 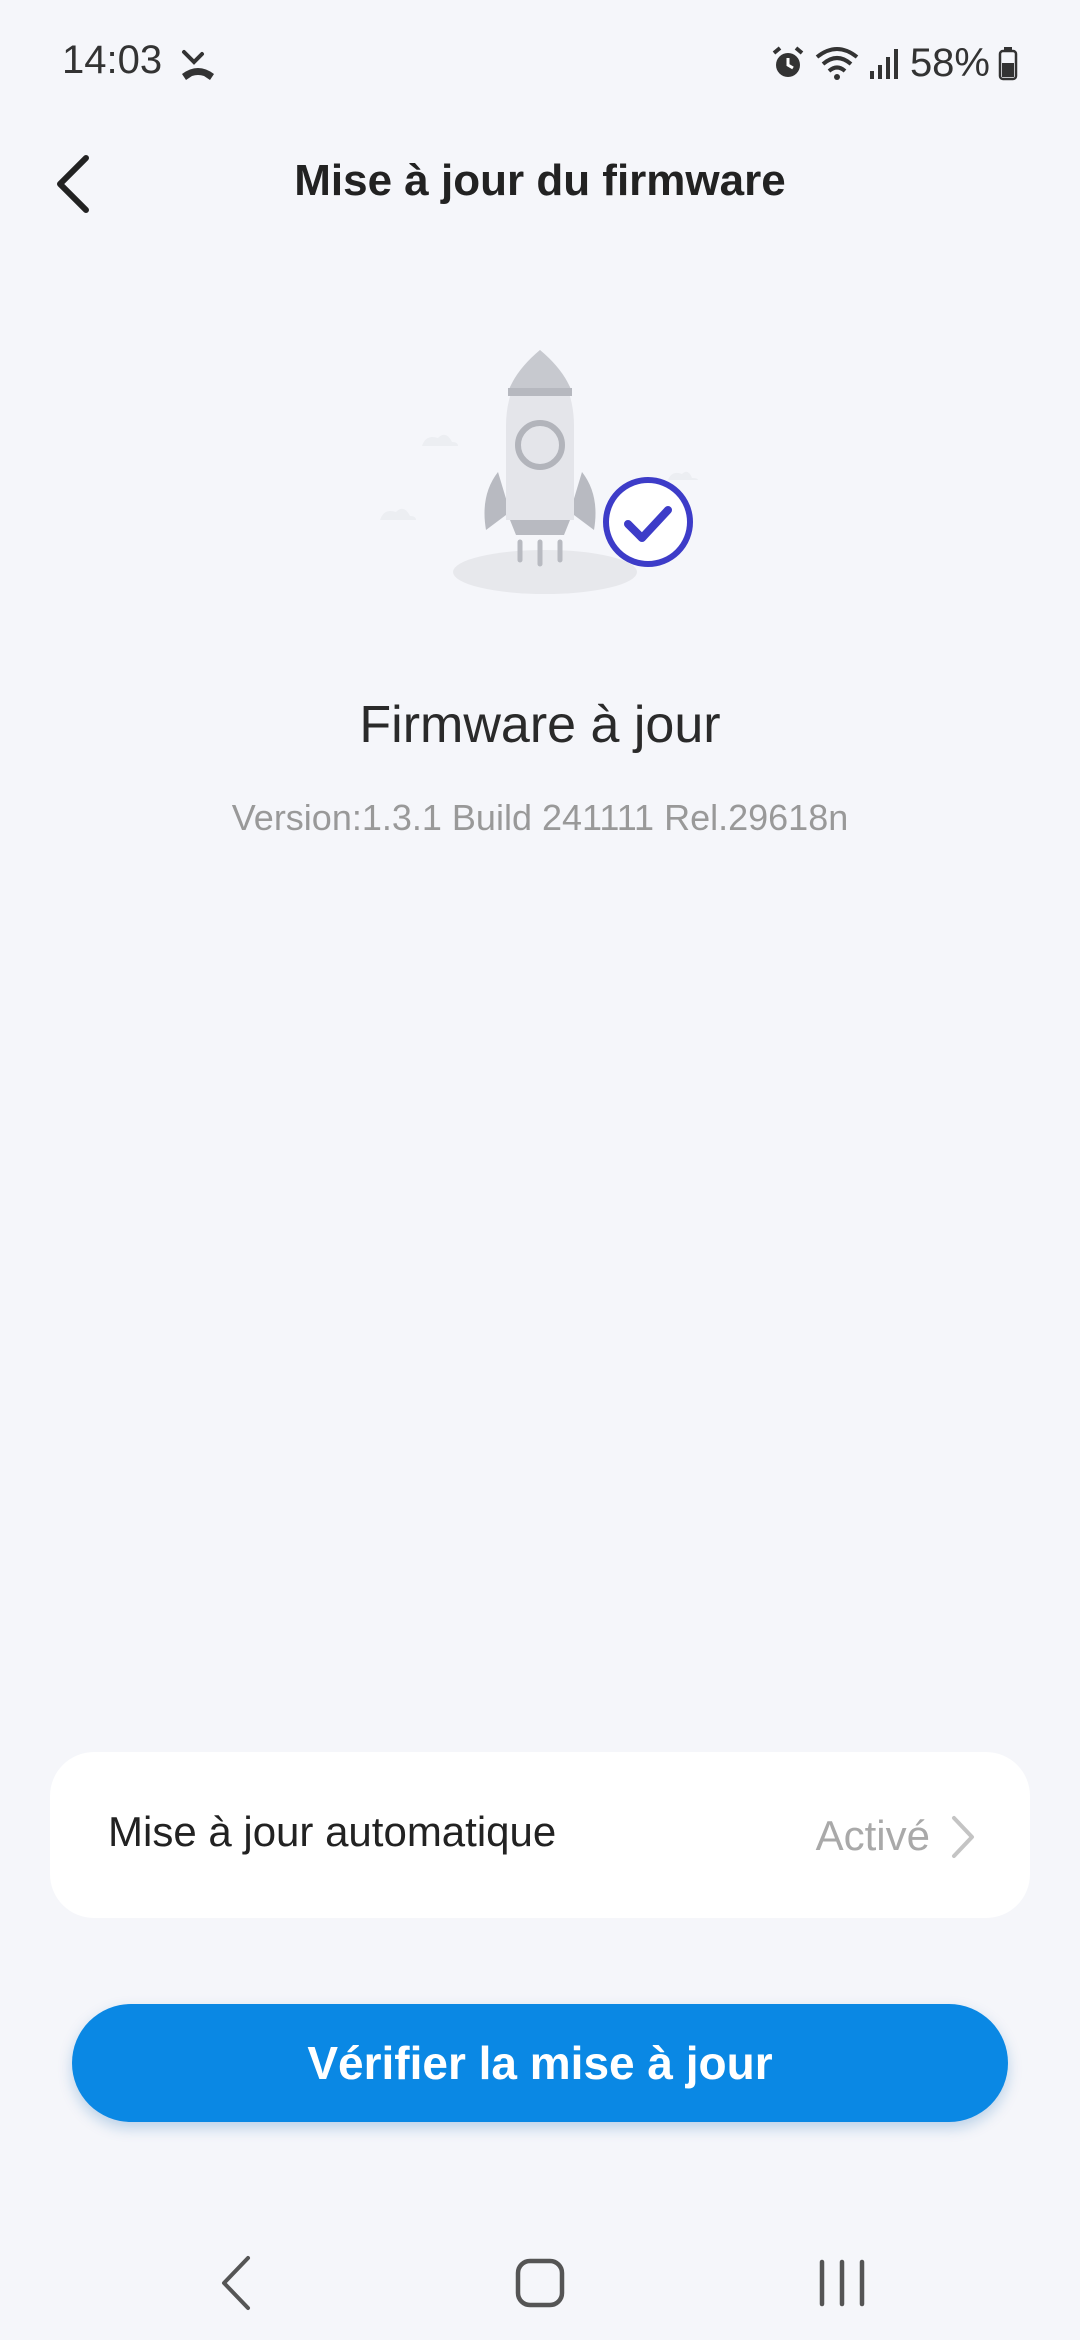 I want to click on battery-icon, so click(x=1008, y=64).